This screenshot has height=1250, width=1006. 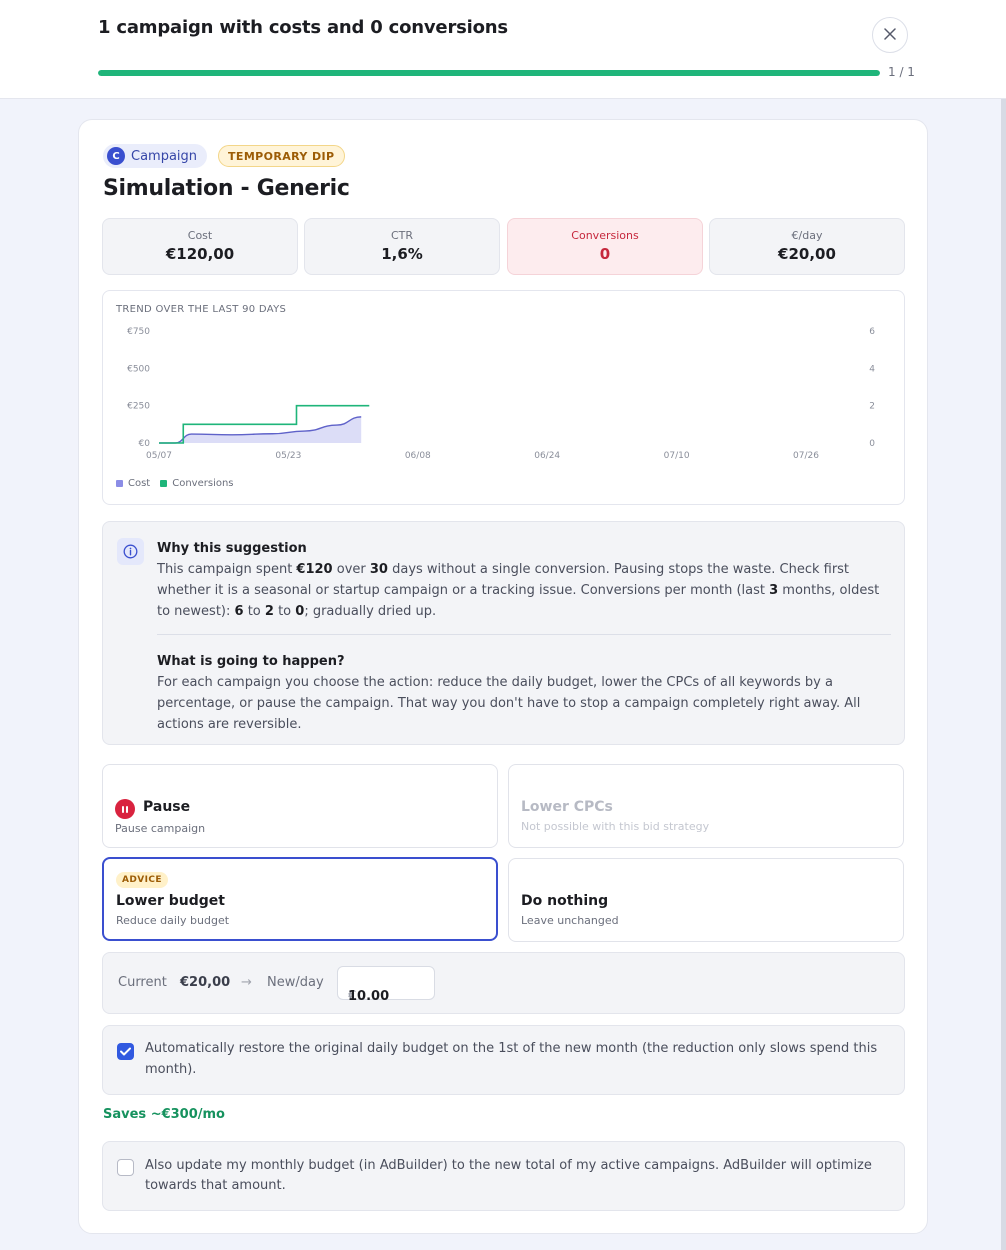 What do you see at coordinates (138, 369) in the screenshot?
I see `y-left-tick-label: €500` at bounding box center [138, 369].